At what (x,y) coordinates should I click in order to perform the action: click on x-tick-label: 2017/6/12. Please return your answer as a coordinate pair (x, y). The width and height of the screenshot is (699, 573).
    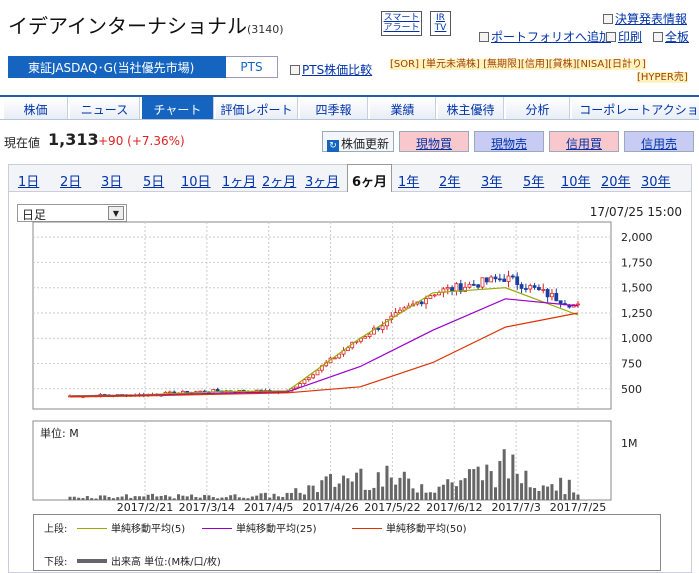
    Looking at the image, I should click on (454, 507).